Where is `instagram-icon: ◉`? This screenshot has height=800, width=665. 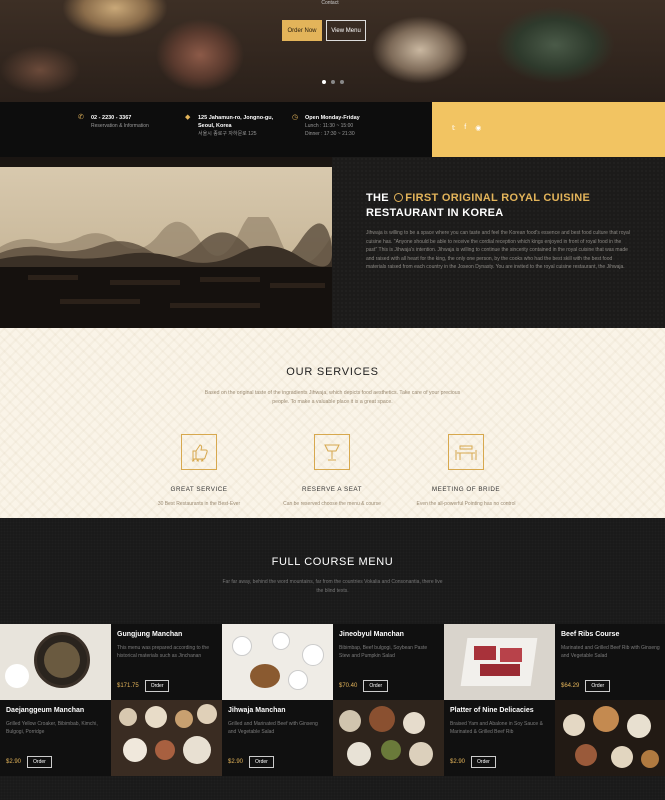 instagram-icon: ◉ is located at coordinates (478, 128).